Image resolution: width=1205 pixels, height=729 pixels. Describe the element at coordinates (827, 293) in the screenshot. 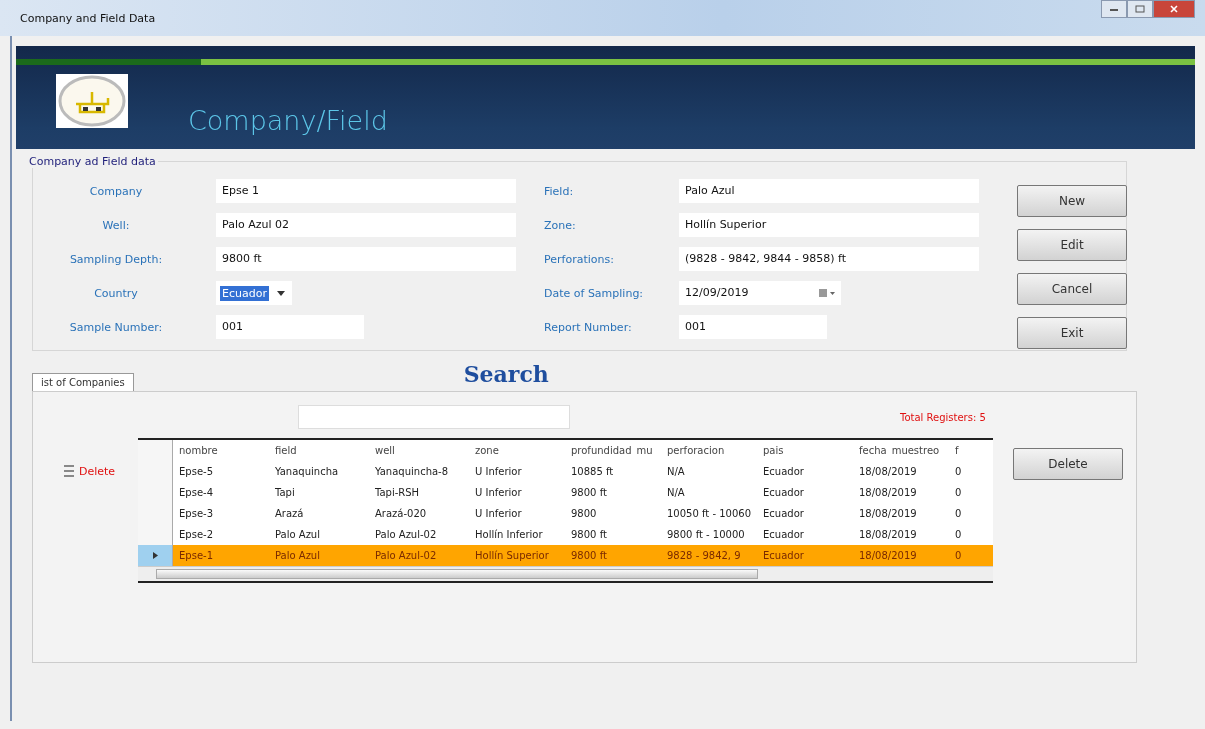

I see `calendar-icon` at that location.